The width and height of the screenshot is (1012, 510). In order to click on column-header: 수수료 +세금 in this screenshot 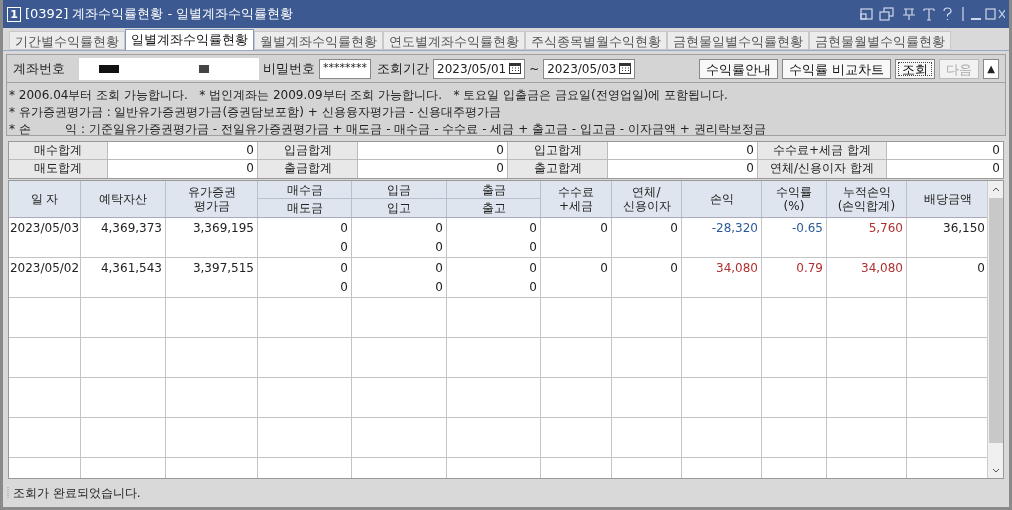, I will do `click(576, 199)`.